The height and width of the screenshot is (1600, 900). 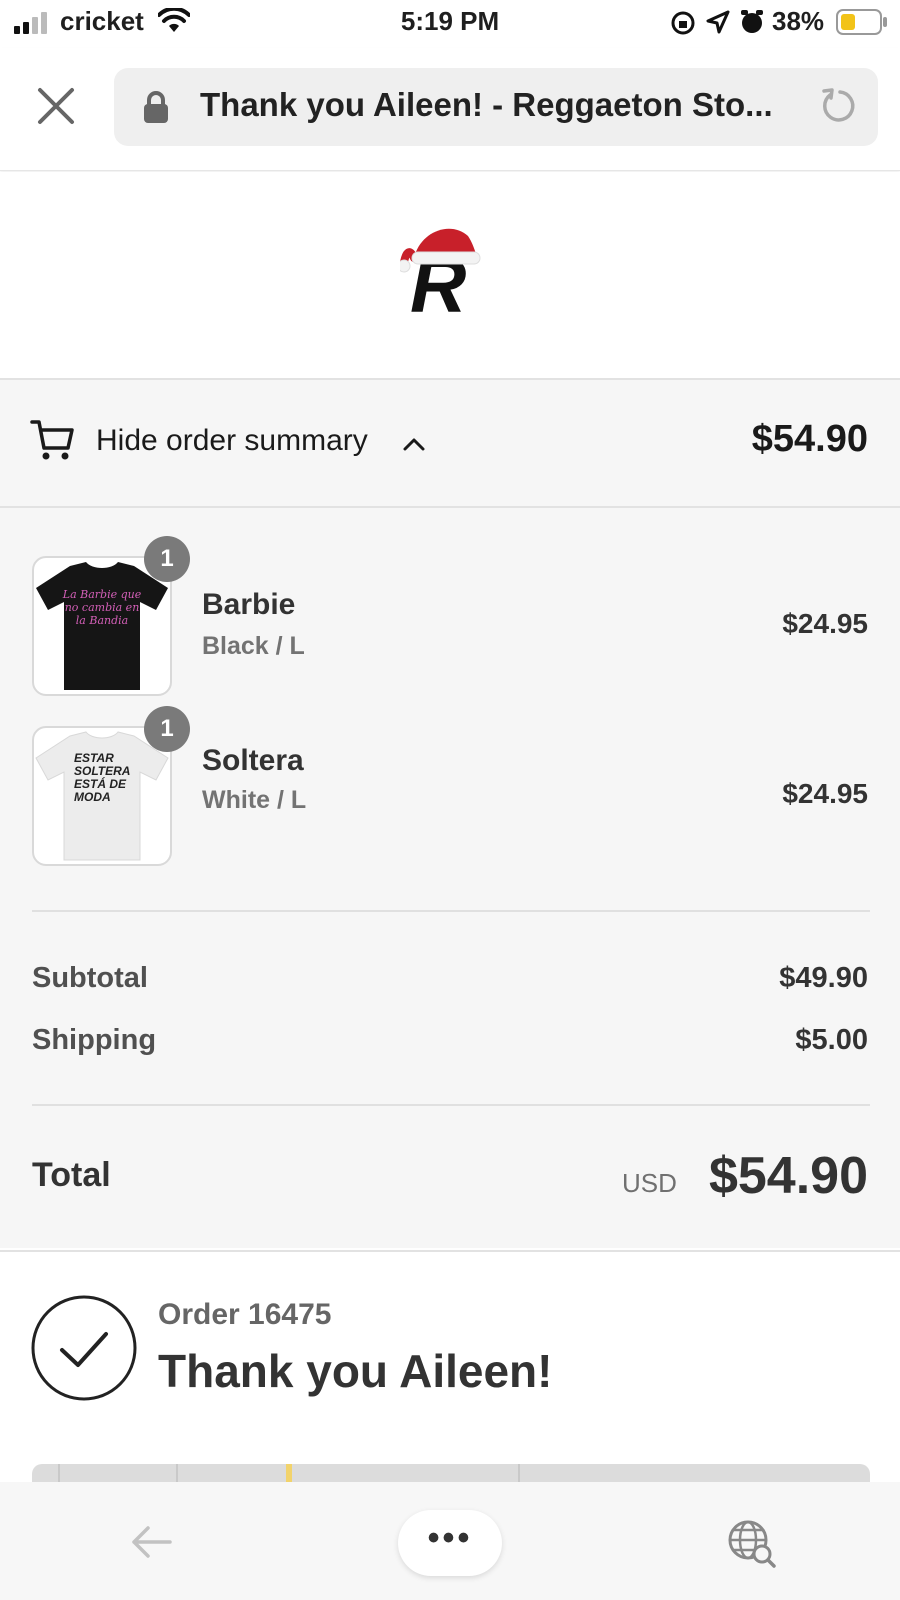 What do you see at coordinates (56, 106) in the screenshot?
I see `close-icon` at bounding box center [56, 106].